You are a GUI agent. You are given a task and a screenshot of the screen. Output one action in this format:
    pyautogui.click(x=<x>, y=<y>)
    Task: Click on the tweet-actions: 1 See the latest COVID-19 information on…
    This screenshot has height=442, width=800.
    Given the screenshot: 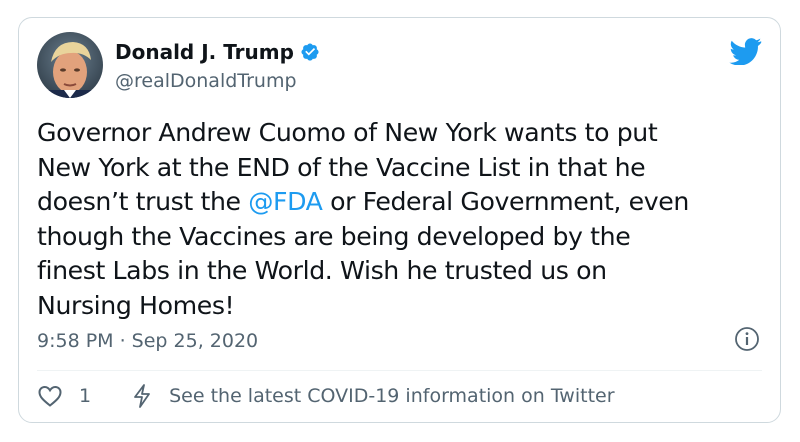 What is the action you would take?
    pyautogui.click(x=326, y=396)
    